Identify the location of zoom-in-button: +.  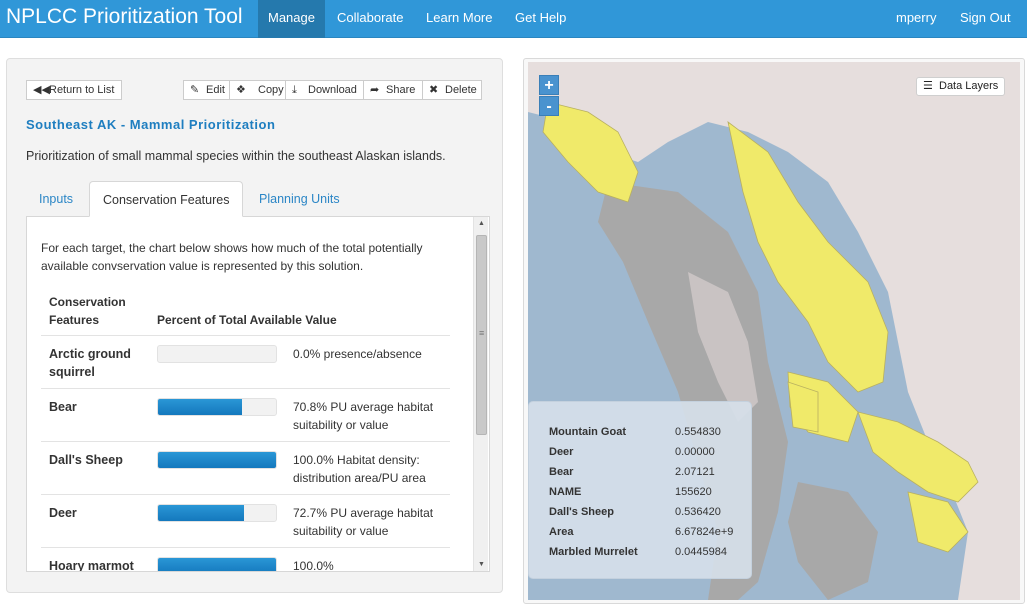
(549, 85).